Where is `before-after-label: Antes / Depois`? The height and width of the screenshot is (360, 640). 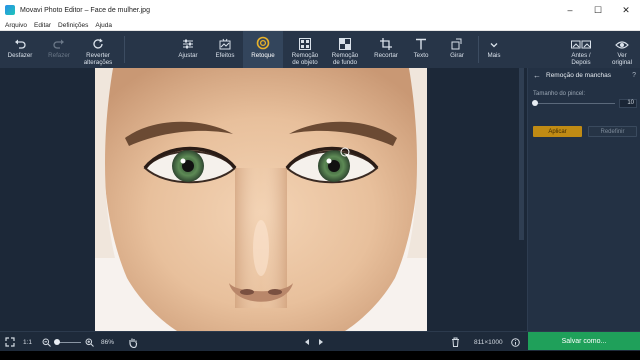 before-after-label: Antes / Depois is located at coordinates (581, 59).